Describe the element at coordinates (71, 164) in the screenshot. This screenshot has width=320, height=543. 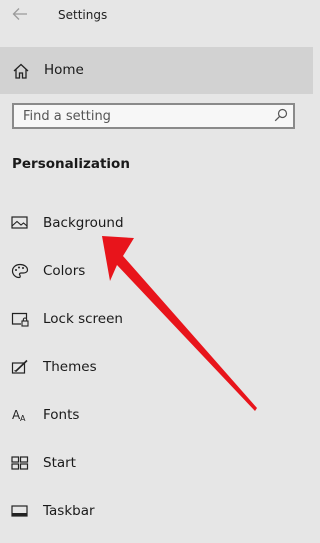
I see `section-title: Personalization` at that location.